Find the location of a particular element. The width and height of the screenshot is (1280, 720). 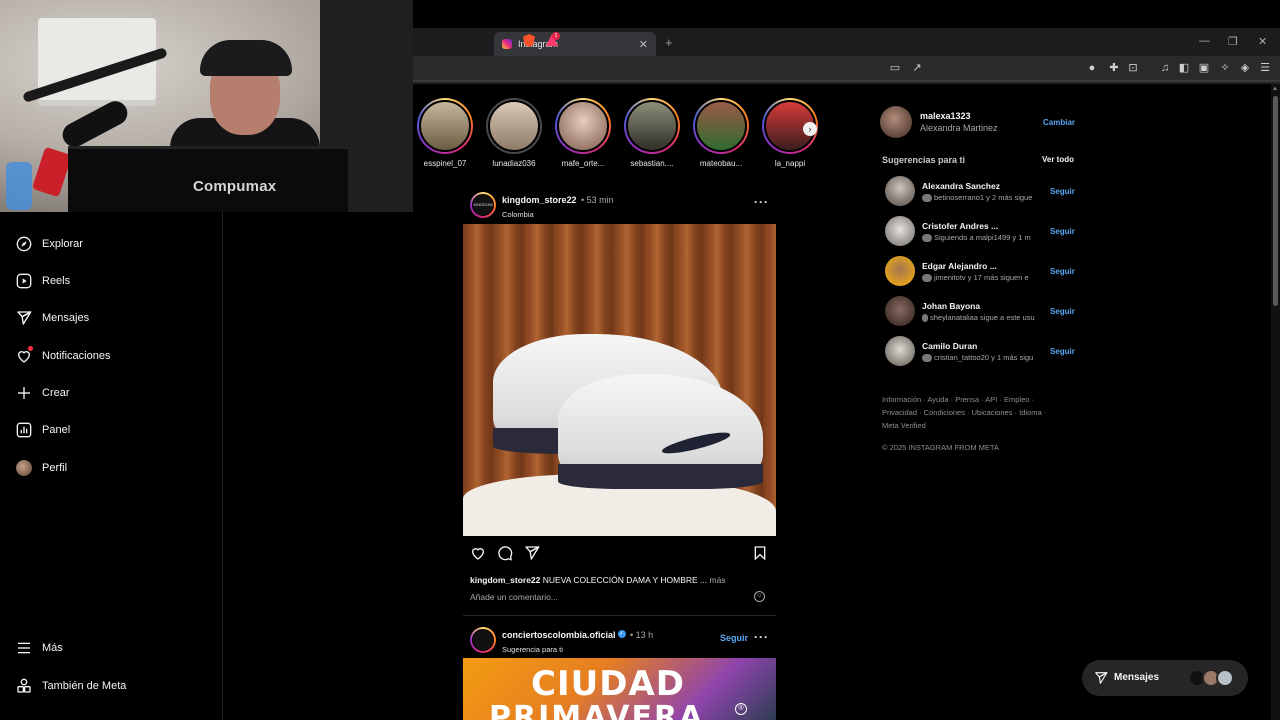

wallet-icon: ▣ is located at coordinates (1204, 68).